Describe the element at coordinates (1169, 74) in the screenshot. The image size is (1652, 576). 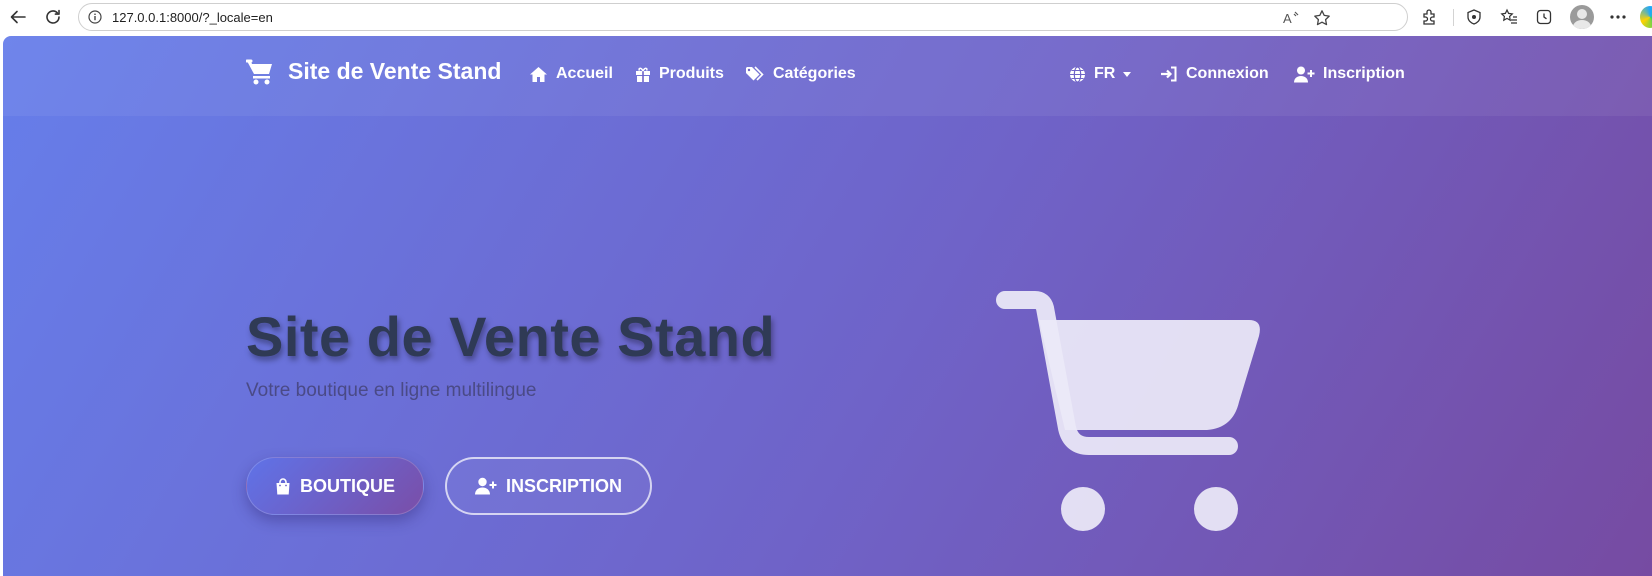
I see `sign-in-icon` at that location.